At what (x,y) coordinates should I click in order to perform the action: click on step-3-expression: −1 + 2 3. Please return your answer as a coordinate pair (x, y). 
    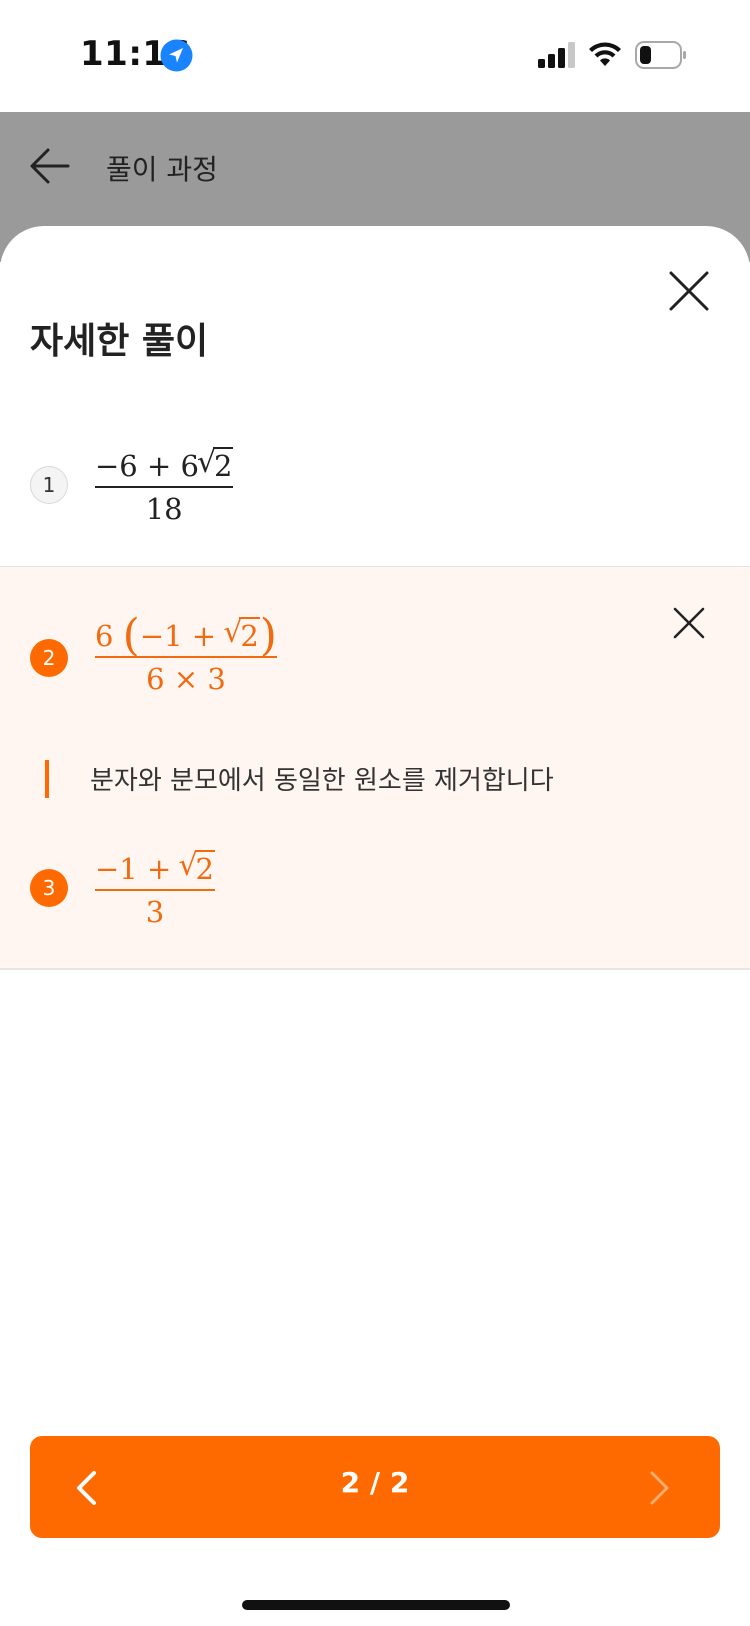
    Looking at the image, I should click on (155, 889).